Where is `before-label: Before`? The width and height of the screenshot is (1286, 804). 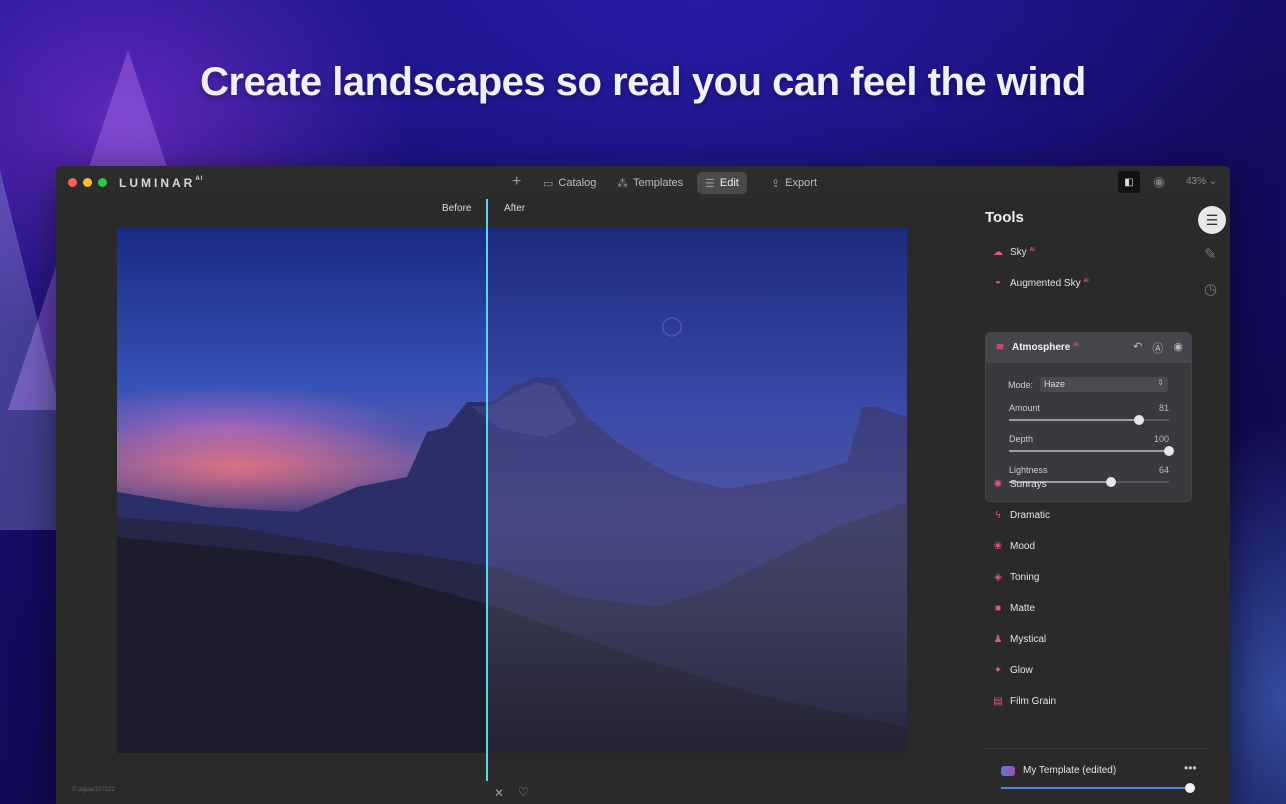 before-label: Before is located at coordinates (457, 208).